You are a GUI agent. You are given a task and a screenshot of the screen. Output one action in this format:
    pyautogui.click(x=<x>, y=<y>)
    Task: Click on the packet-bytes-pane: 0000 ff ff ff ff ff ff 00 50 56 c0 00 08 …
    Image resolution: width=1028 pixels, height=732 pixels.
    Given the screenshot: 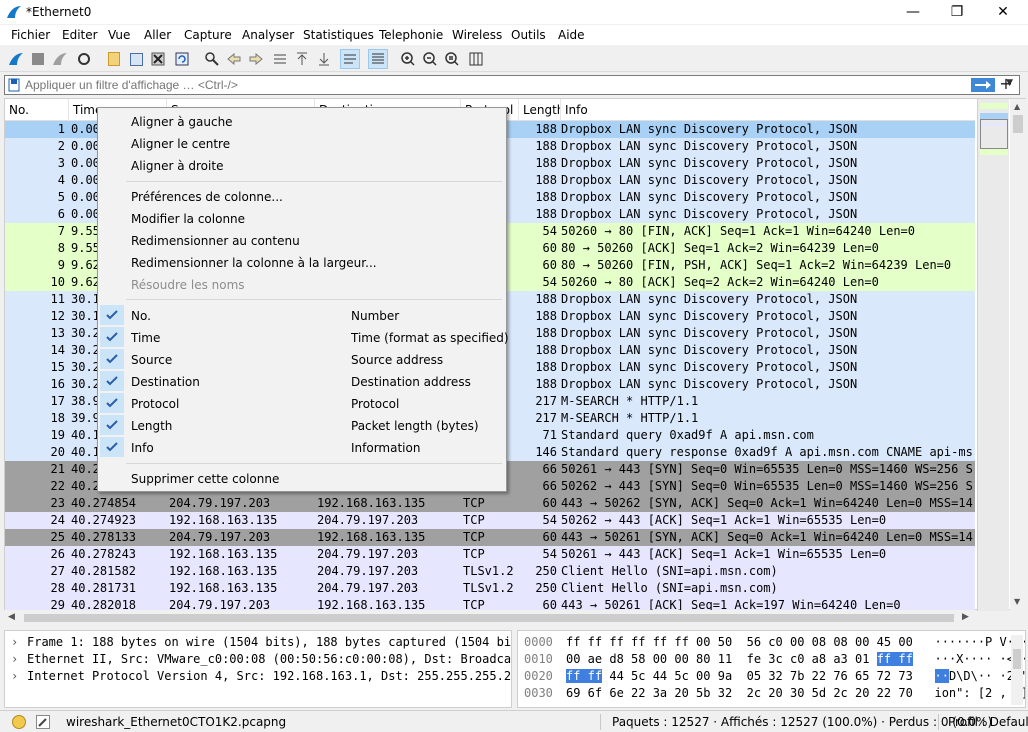 What is the action you would take?
    pyautogui.click(x=771, y=669)
    